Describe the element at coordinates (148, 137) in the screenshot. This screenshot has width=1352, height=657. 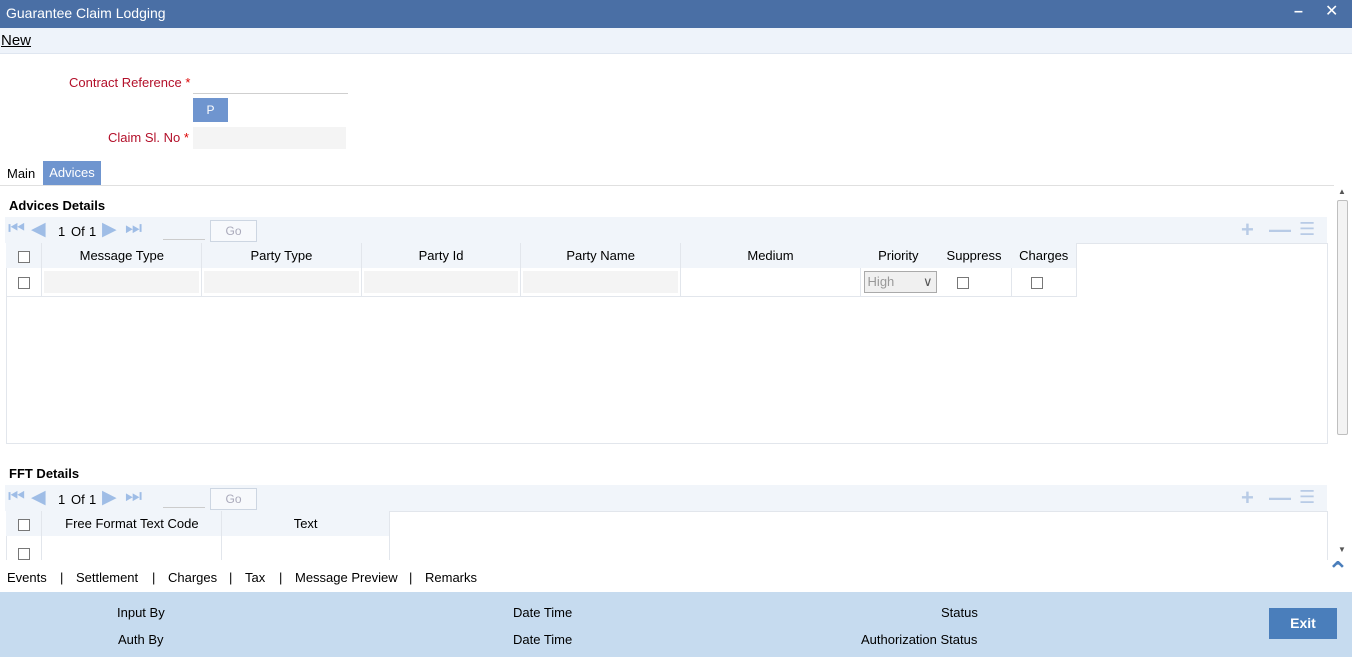
I see `claim-sl-no-label: Claim Sl. No *` at that location.